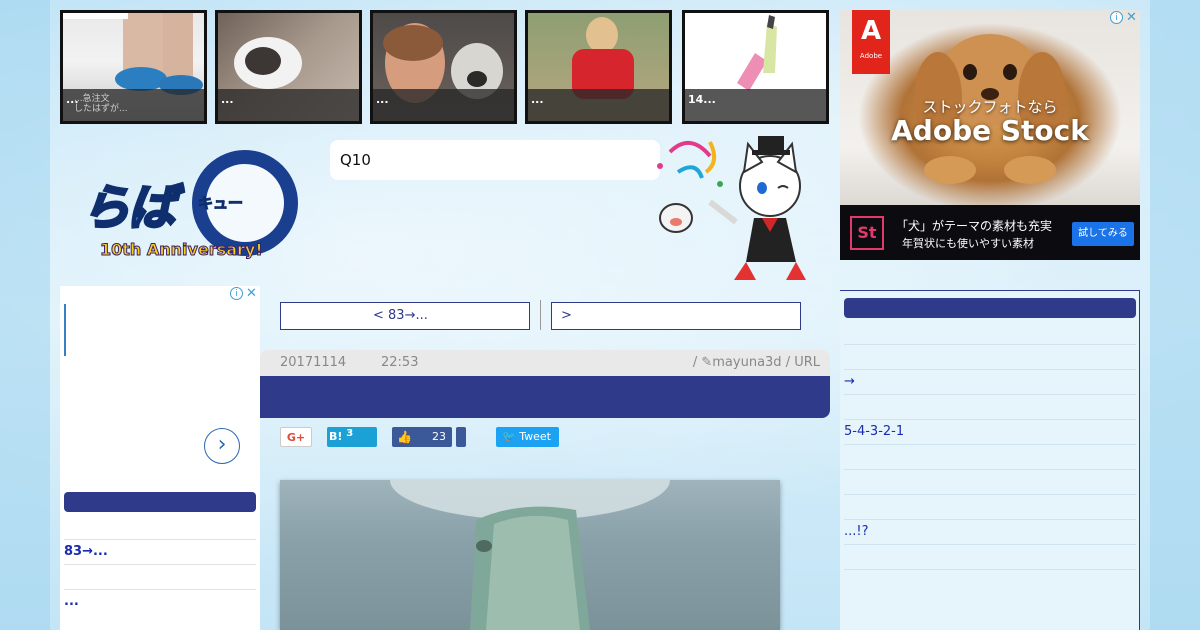 The image size is (1200, 630). What do you see at coordinates (1103, 234) in the screenshot?
I see `ad-try-button: 試してみる` at bounding box center [1103, 234].